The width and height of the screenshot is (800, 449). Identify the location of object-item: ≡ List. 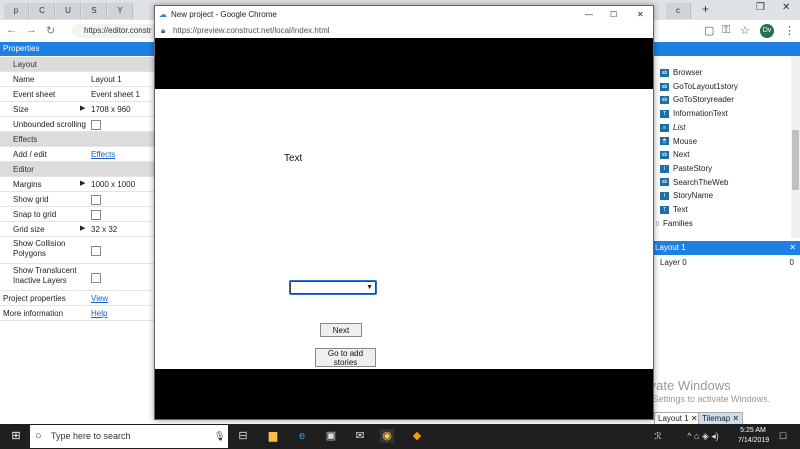
(672, 127).